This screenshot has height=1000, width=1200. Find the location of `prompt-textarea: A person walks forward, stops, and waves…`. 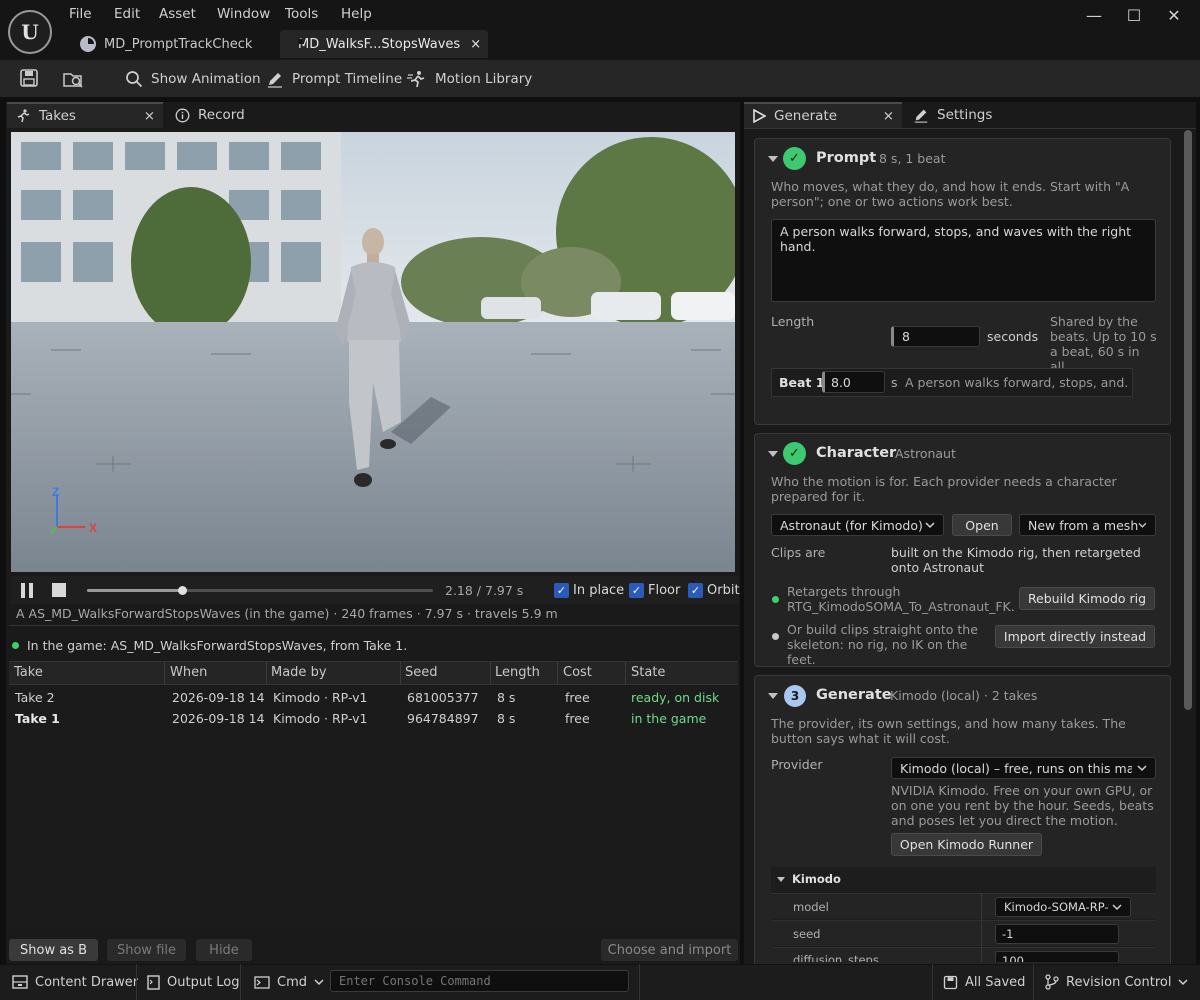

prompt-textarea: A person walks forward, stops, and waves… is located at coordinates (963, 260).